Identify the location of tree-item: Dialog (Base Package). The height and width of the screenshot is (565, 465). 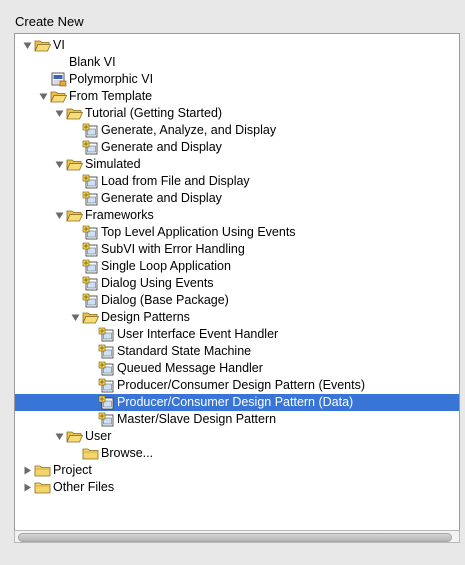
(237, 300).